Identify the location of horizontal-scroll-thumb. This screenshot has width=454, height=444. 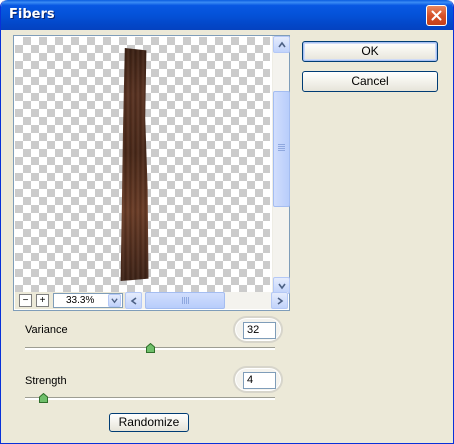
(185, 300).